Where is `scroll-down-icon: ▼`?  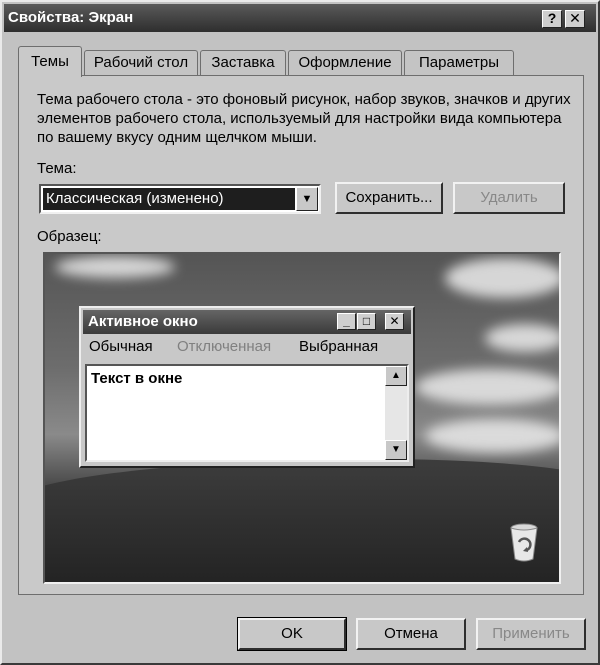
scroll-down-icon: ▼ is located at coordinates (396, 450).